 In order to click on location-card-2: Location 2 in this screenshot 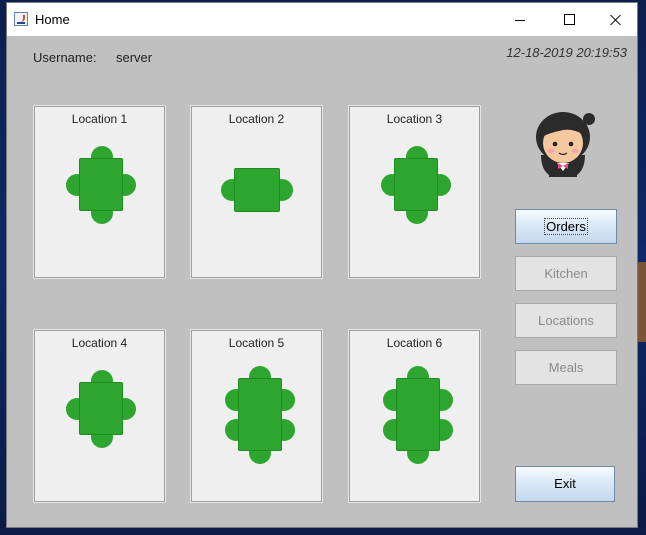, I will do `click(256, 192)`.